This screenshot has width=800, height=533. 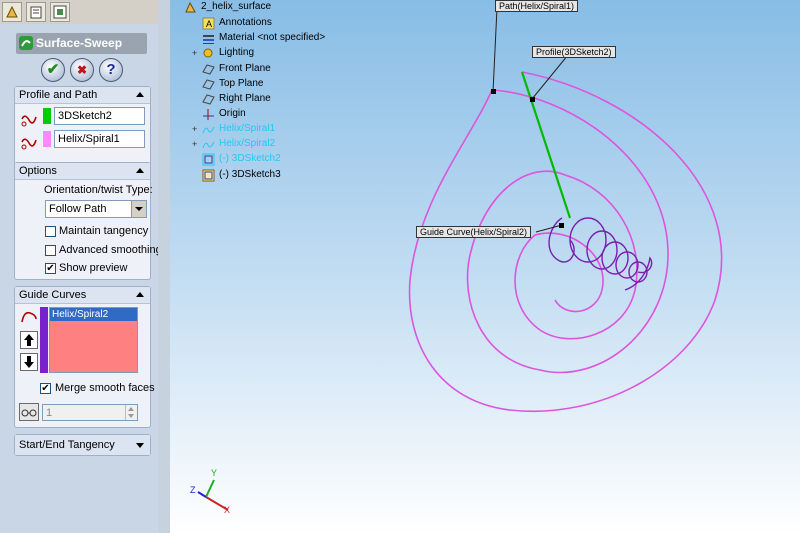 I want to click on profile-leader-line, so click(x=550, y=77).